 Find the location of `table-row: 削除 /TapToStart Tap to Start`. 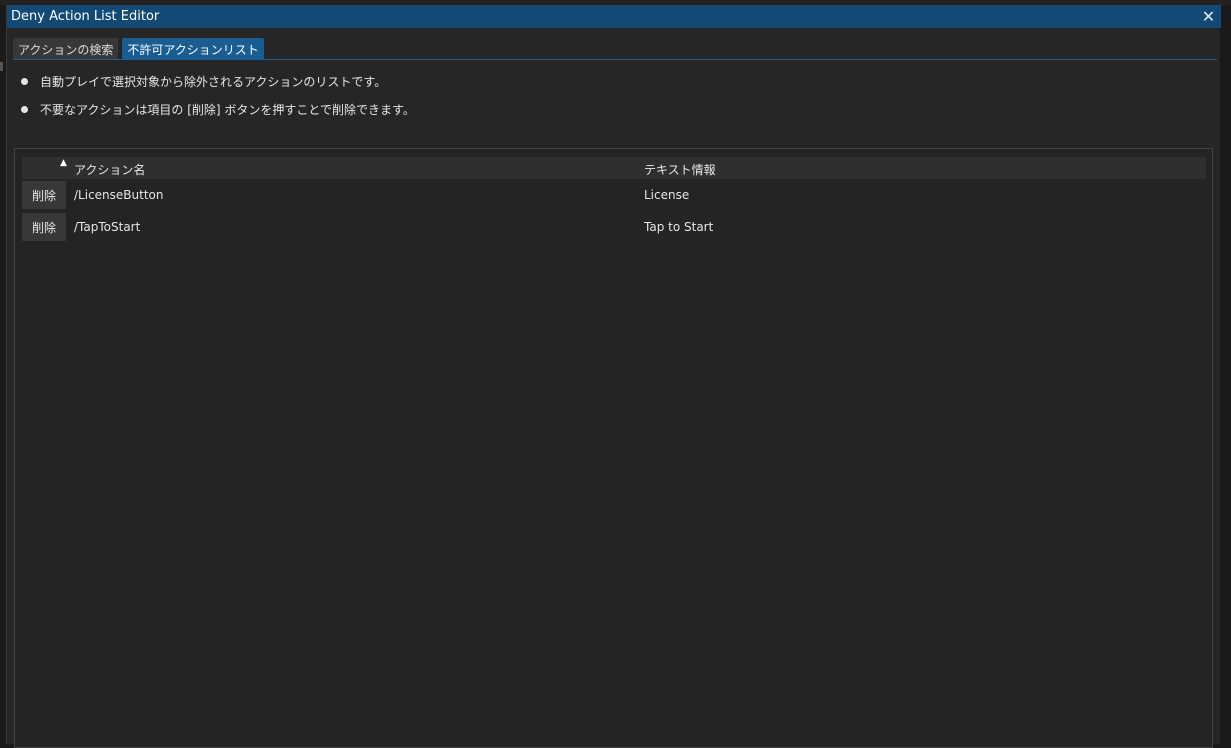

table-row: 削除 /TapToStart Tap to Start is located at coordinates (614, 227).